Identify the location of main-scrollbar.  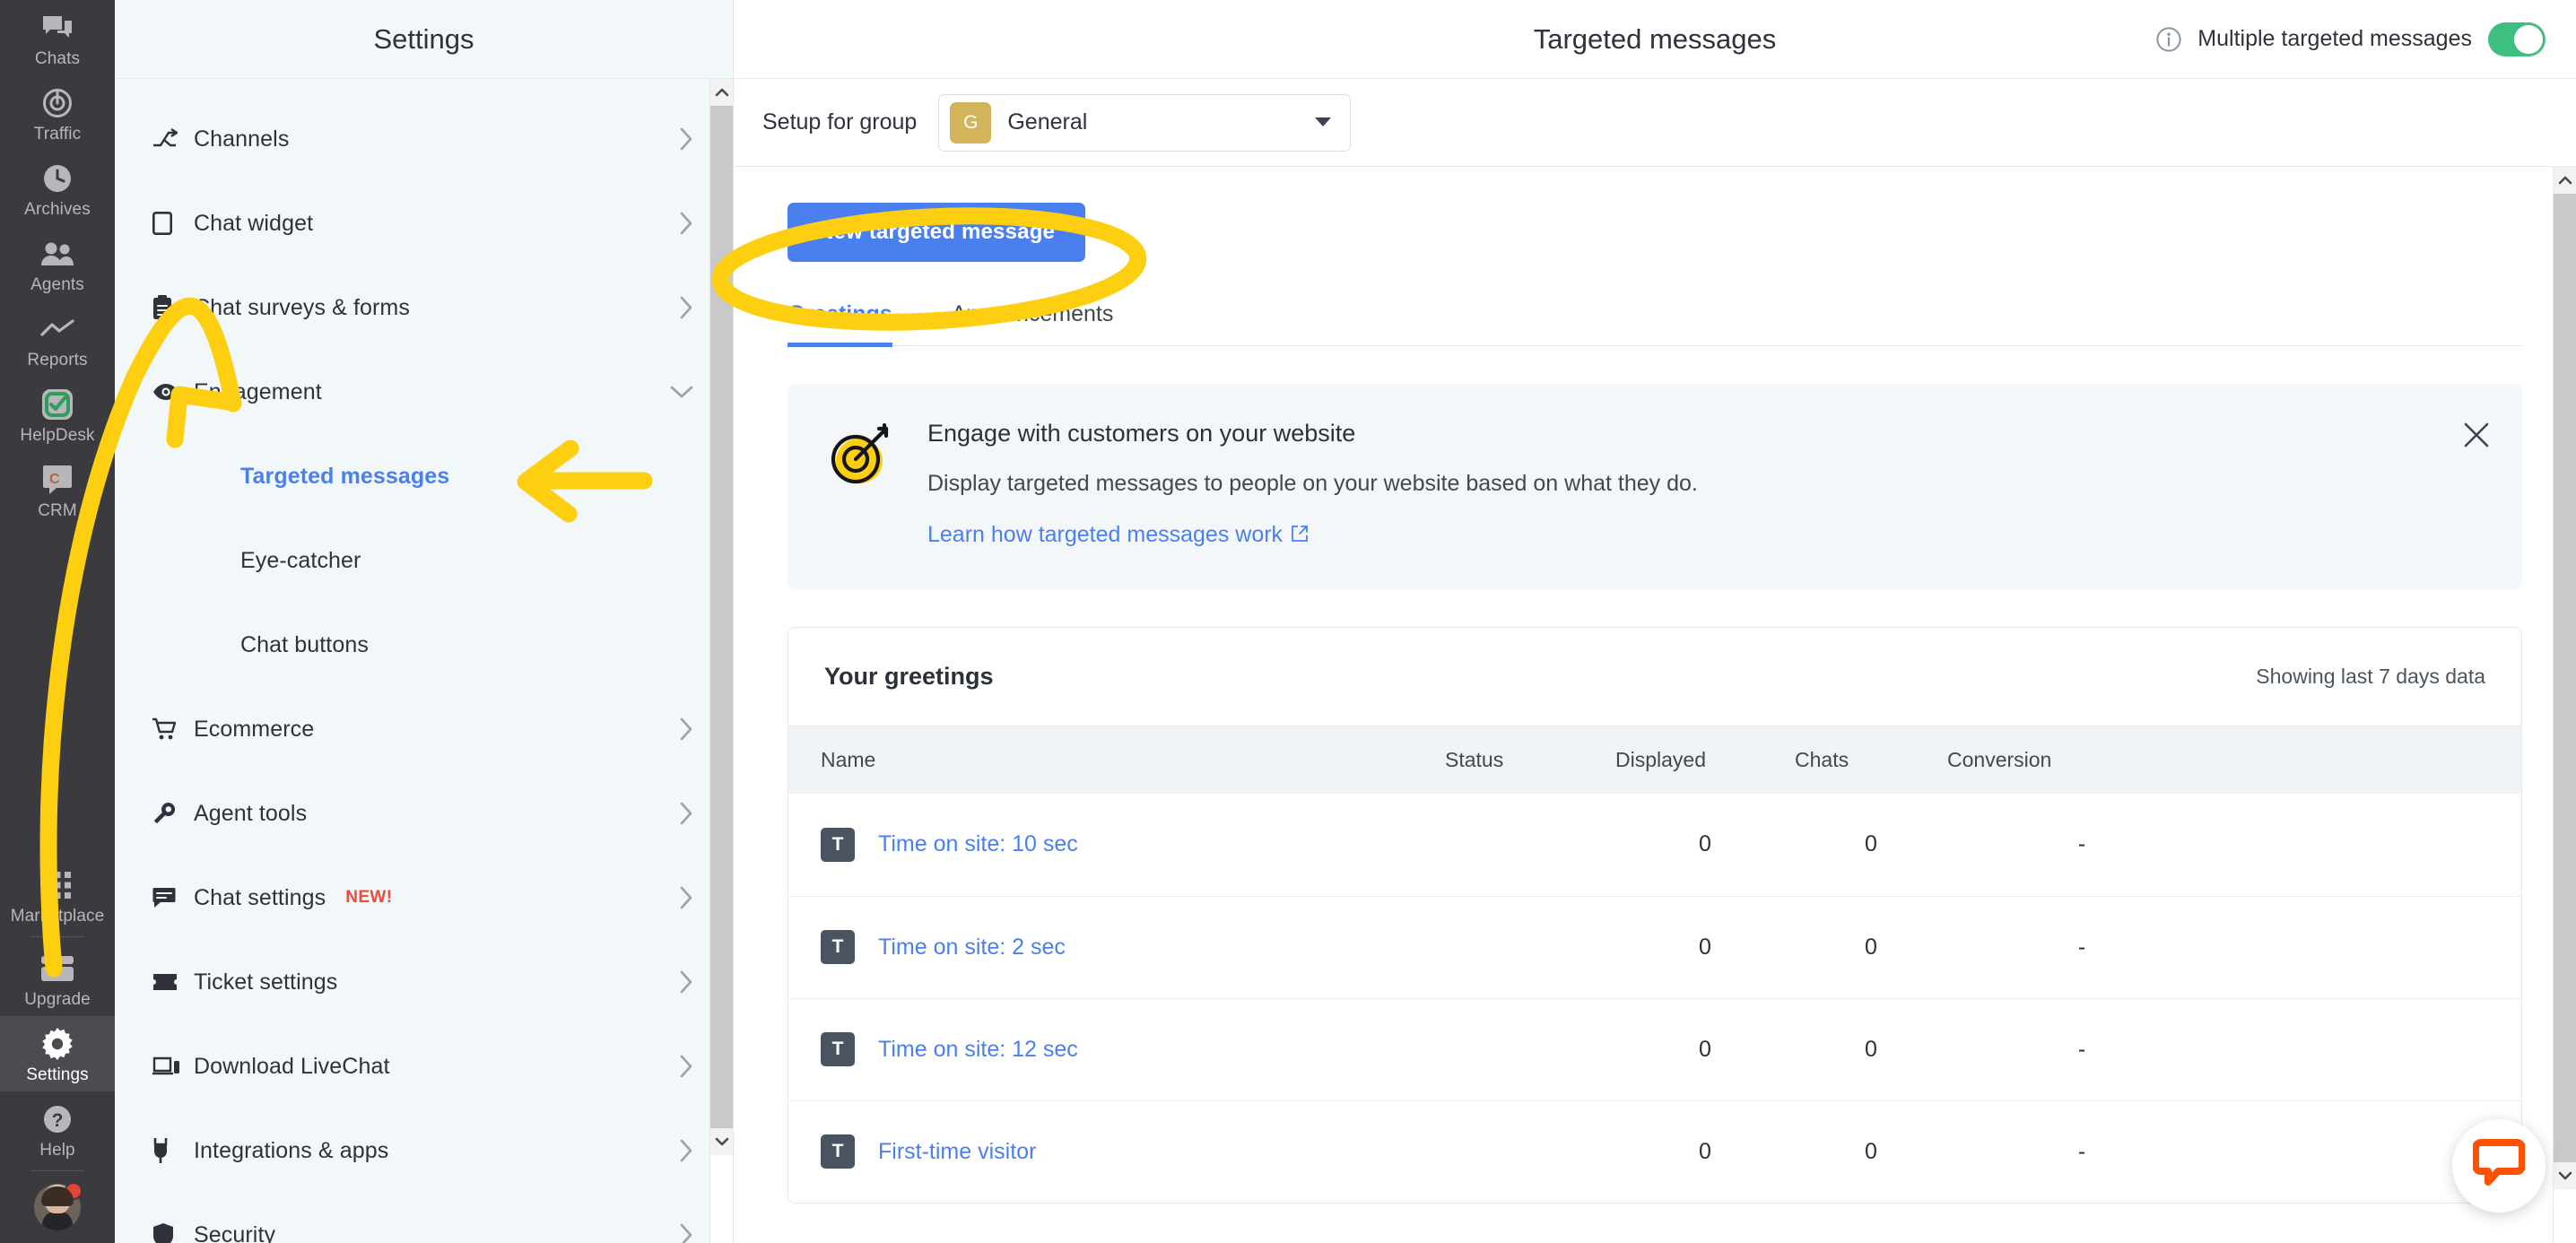
(2564, 705).